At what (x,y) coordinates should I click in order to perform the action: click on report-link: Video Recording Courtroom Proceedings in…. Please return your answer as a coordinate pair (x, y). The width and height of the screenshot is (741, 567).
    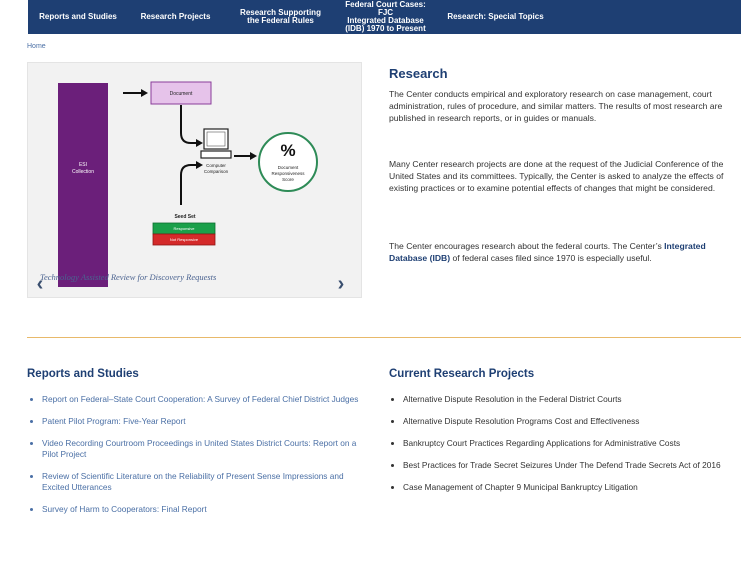
    Looking at the image, I should click on (198, 449).